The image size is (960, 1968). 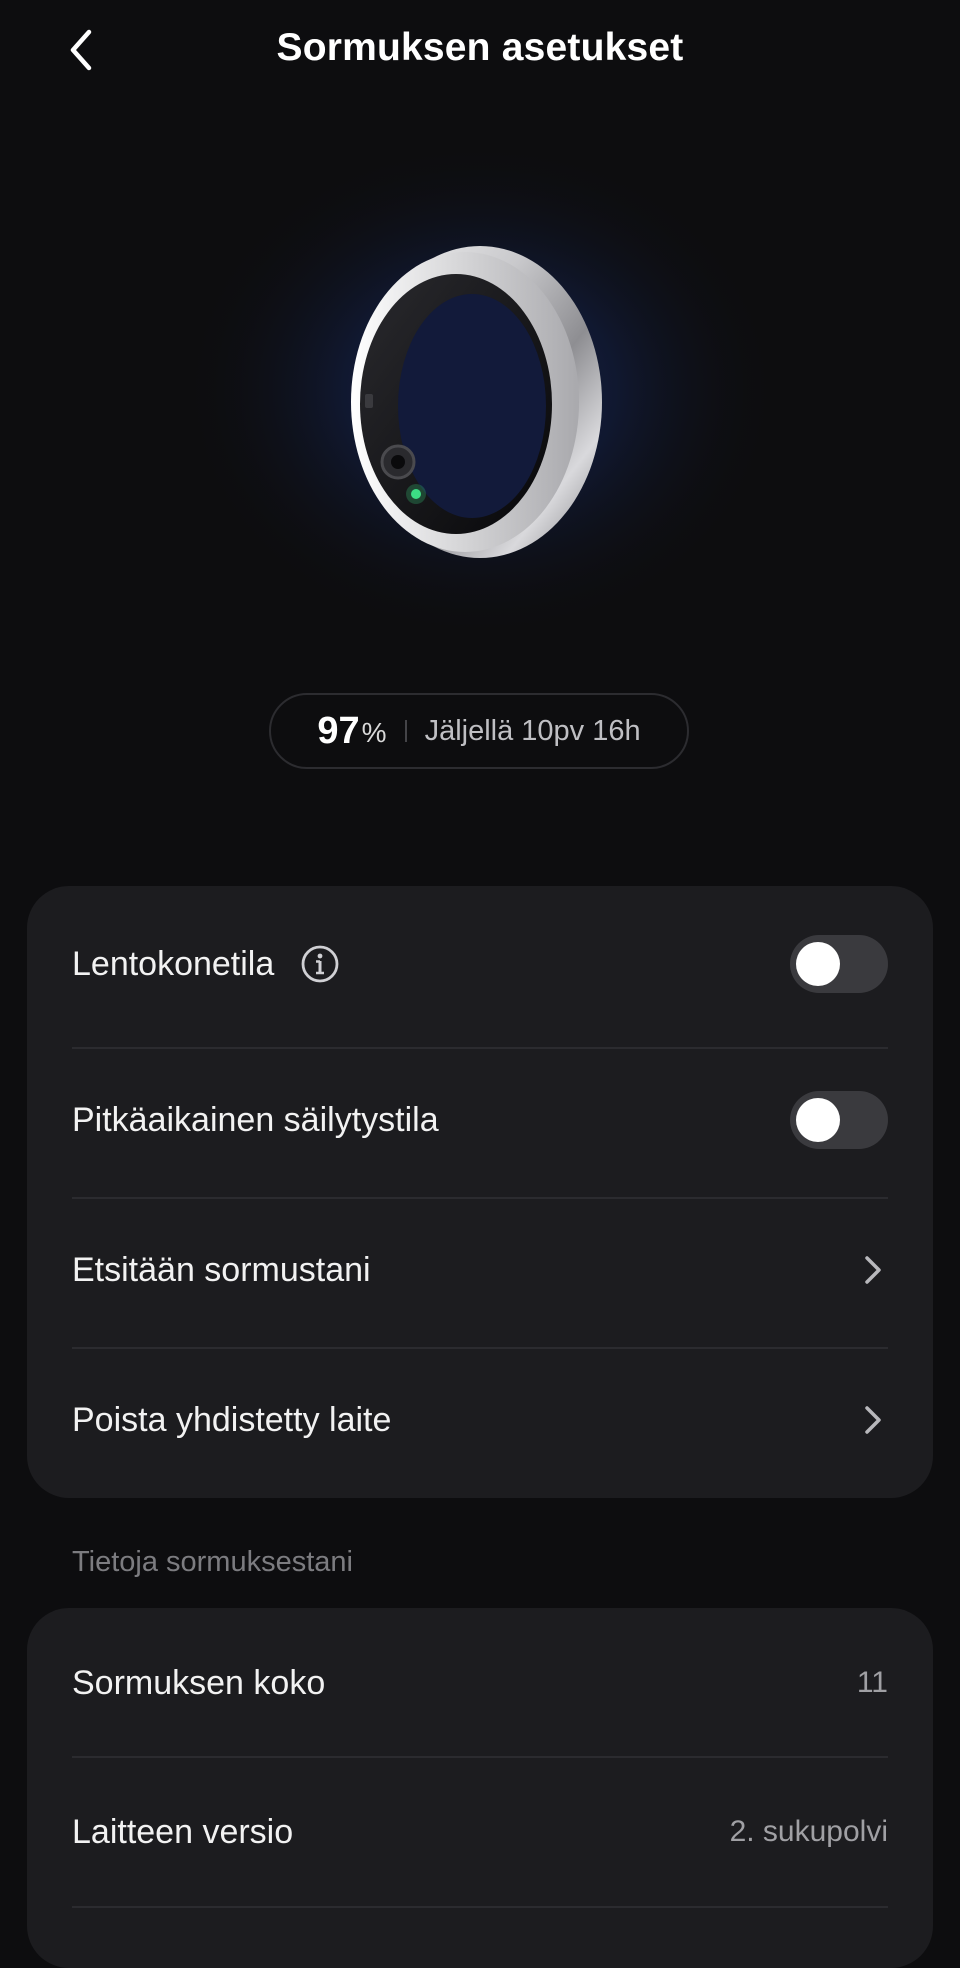 I want to click on ring-size-label: Sormuksen koko, so click(x=199, y=1682).